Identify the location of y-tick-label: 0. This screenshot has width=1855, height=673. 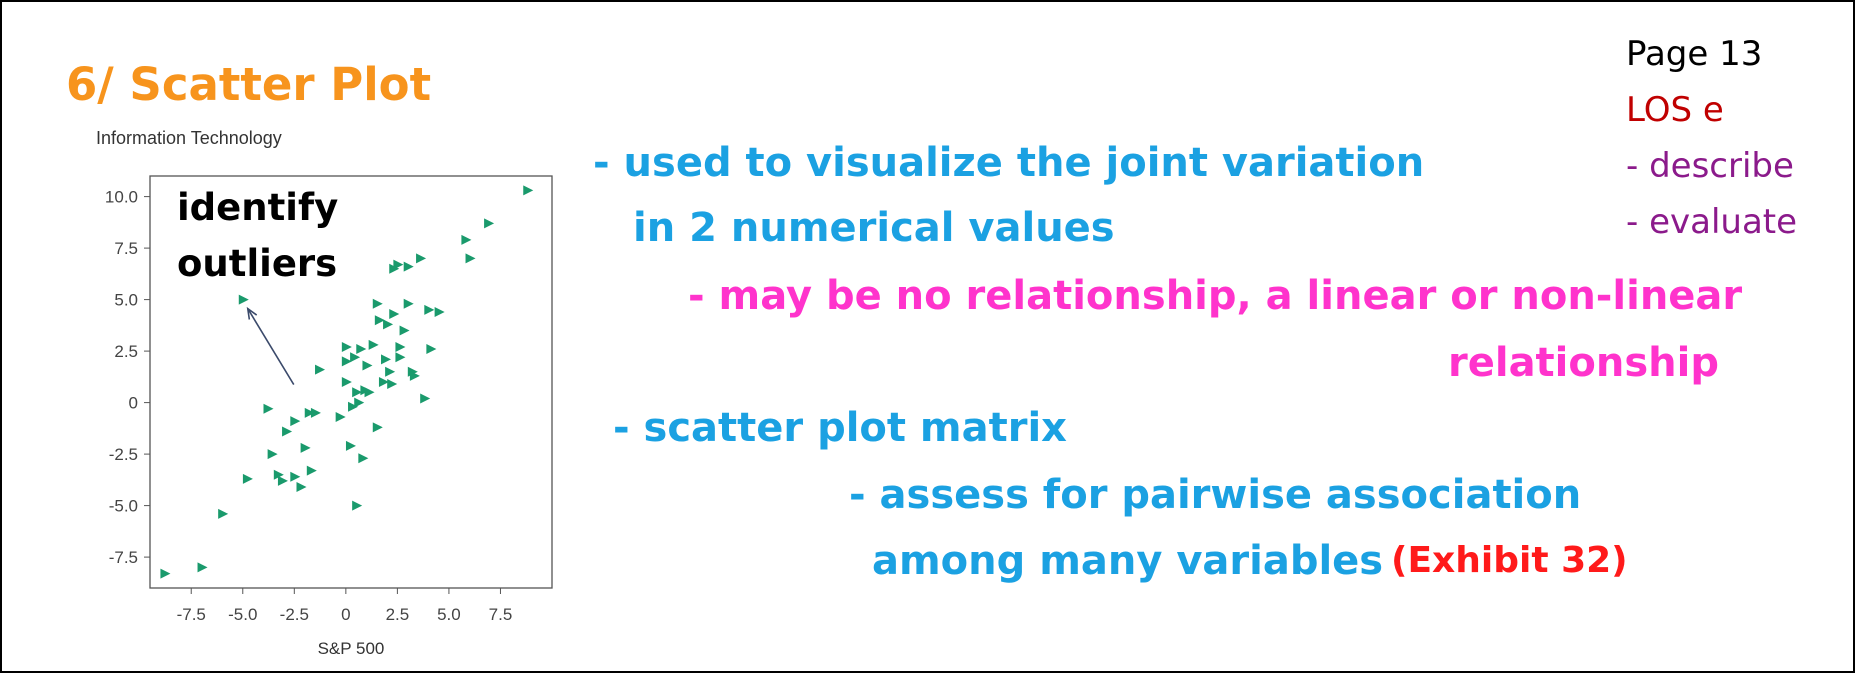
(133, 403).